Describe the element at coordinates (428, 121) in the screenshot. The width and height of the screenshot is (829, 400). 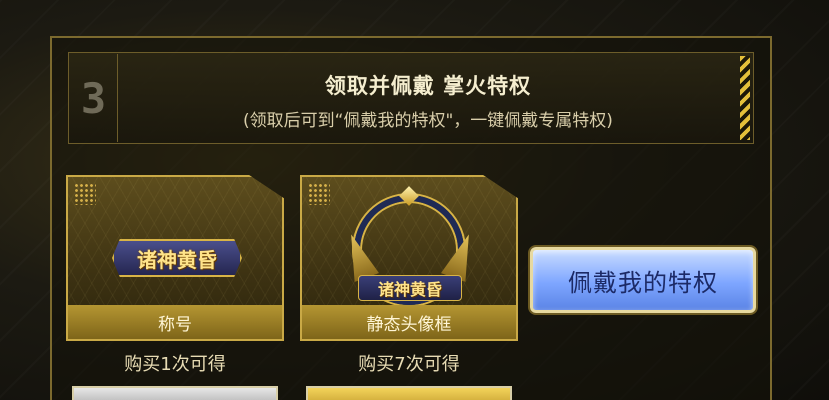
I see `section-subtitle: (领取后可到“佩戴我的特权"，一键佩戴专属特权)` at that location.